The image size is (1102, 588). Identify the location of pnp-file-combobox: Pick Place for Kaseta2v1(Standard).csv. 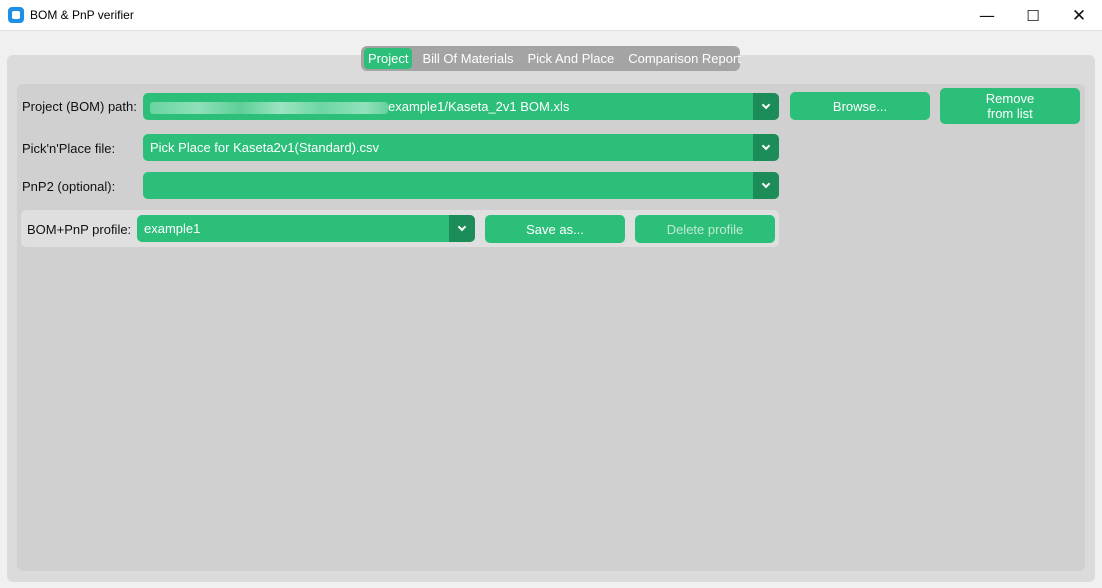
(461, 147).